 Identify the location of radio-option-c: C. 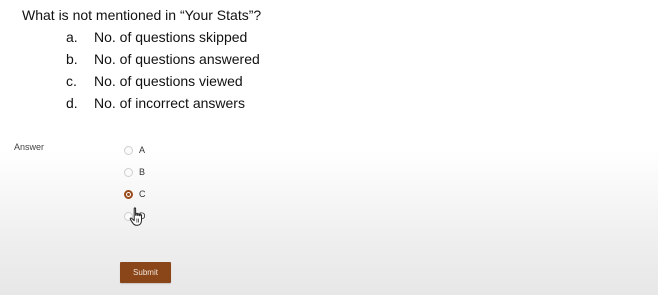
(135, 194).